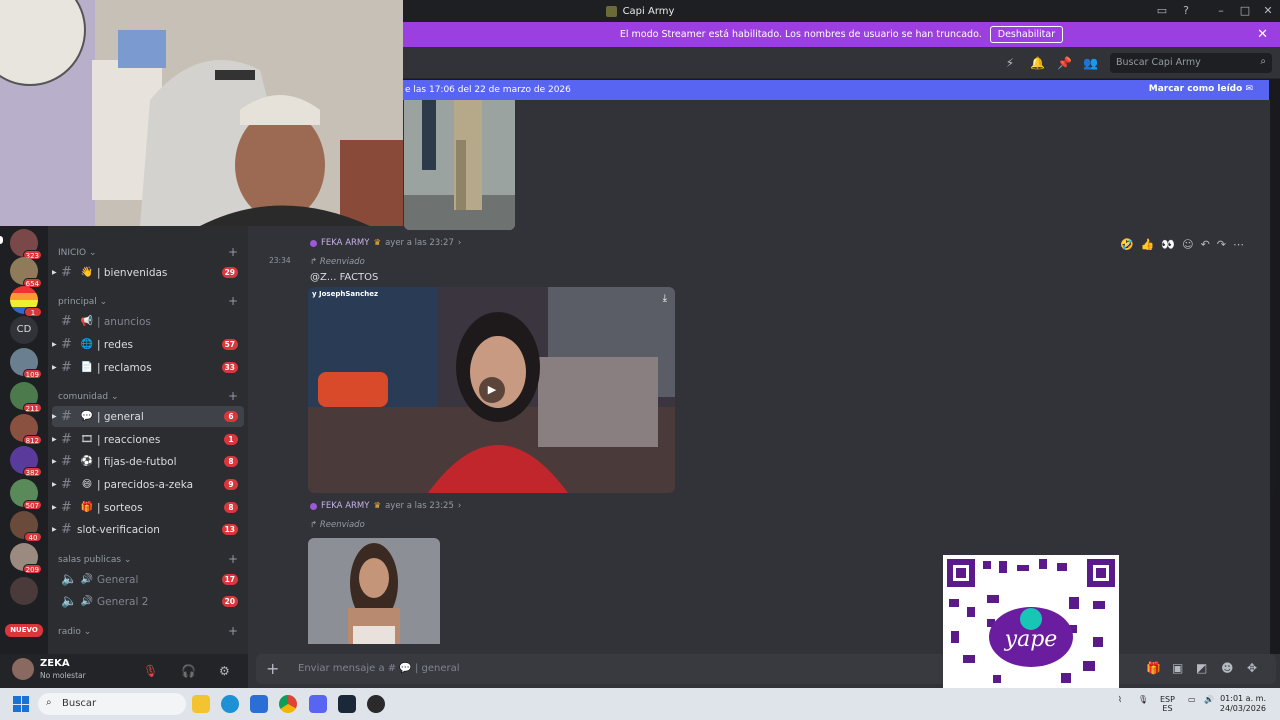  Describe the element at coordinates (118, 579) in the screenshot. I see `channel-label: General` at that location.